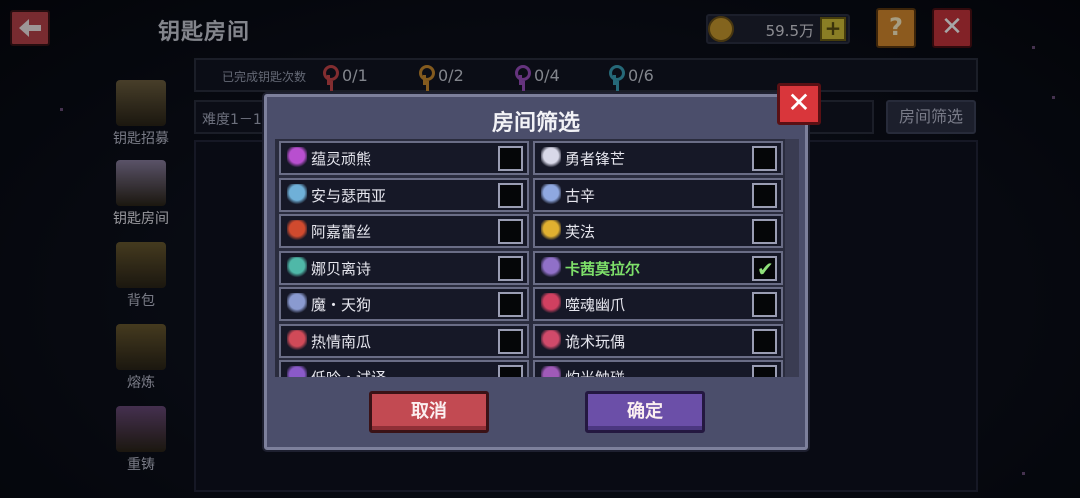  Describe the element at coordinates (404, 340) in the screenshot. I see `filter-row: 热情南瓜` at that location.